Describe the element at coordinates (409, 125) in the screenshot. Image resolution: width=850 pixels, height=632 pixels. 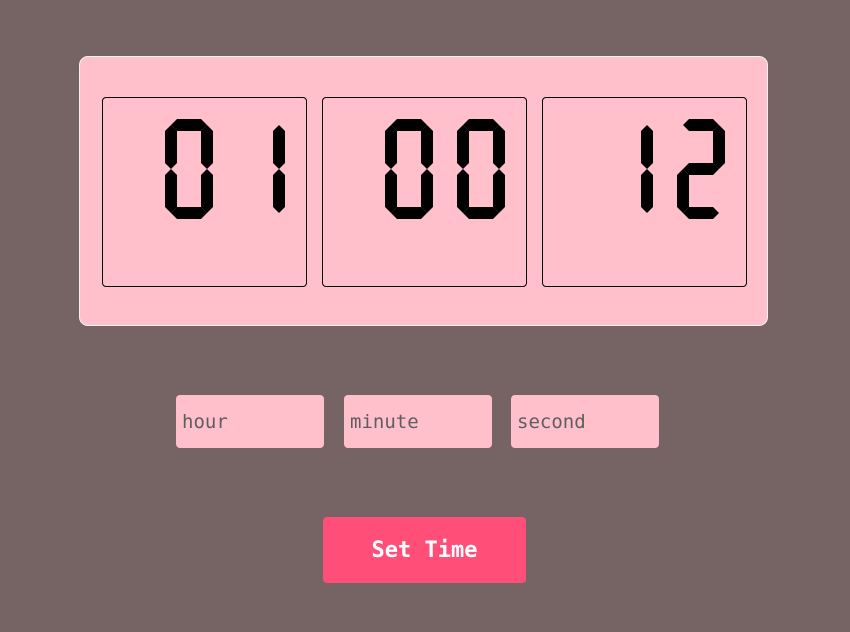
I see `minutes-display-digit-0-segment-a` at that location.